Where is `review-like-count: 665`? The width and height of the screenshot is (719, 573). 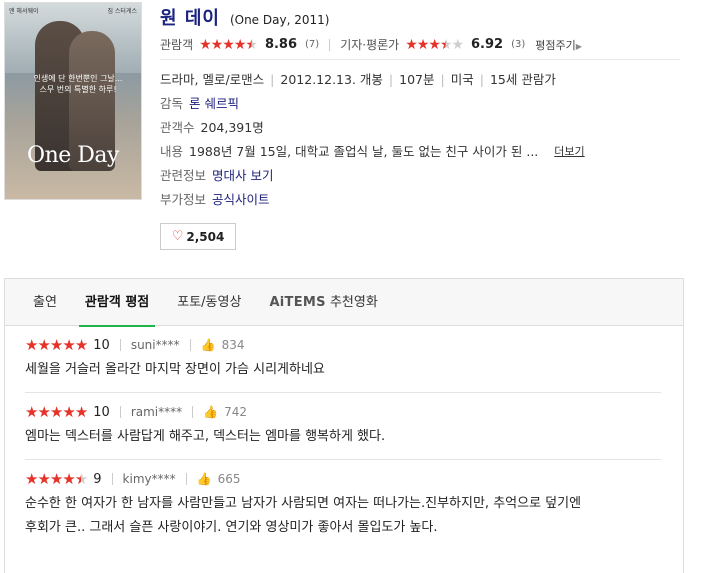 review-like-count: 665 is located at coordinates (229, 479).